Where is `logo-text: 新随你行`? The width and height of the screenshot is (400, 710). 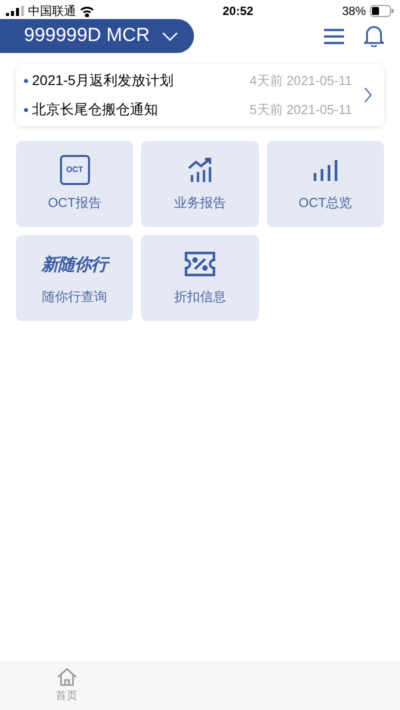
logo-text: 新随你行 is located at coordinates (75, 265).